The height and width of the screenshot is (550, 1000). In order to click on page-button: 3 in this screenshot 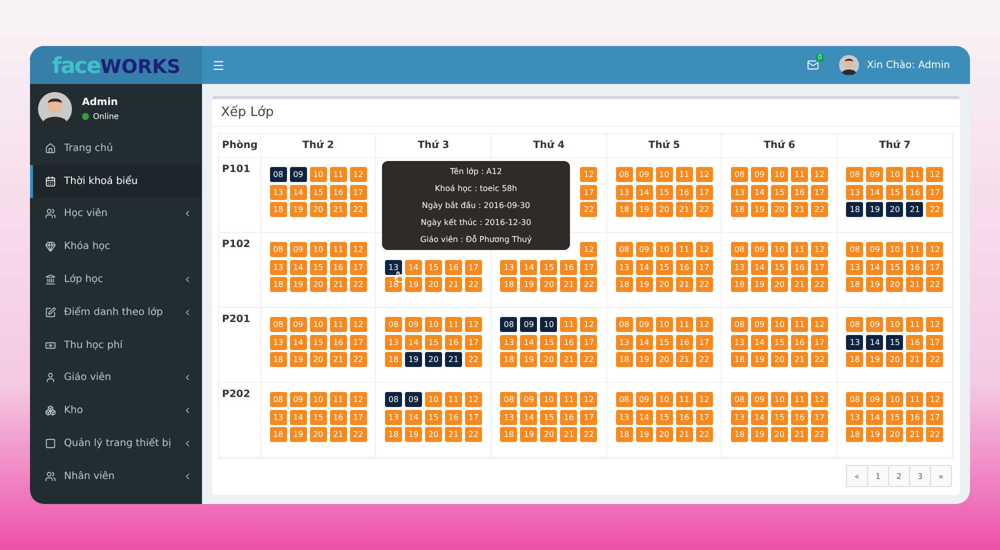, I will do `click(920, 476)`.